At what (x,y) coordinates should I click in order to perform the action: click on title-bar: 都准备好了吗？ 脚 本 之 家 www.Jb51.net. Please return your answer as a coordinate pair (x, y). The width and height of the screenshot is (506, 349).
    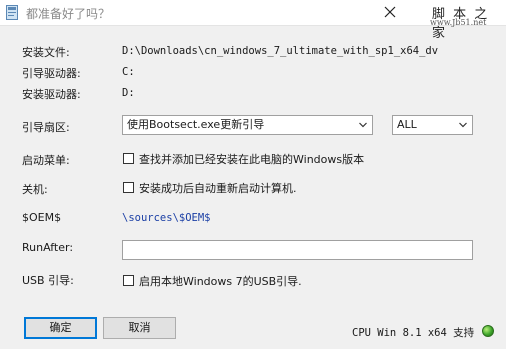
    Looking at the image, I should click on (253, 20).